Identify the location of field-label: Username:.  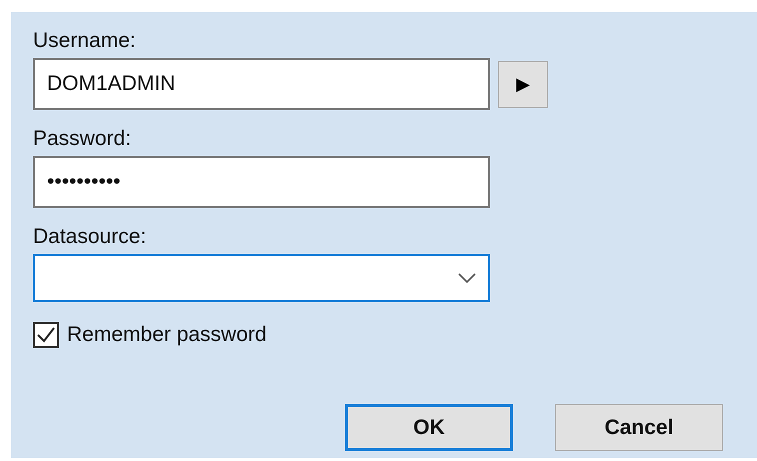
(84, 41).